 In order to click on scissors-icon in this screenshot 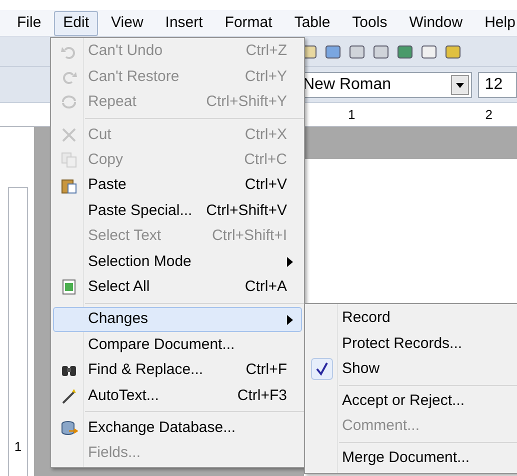, I will do `click(69, 135)`.